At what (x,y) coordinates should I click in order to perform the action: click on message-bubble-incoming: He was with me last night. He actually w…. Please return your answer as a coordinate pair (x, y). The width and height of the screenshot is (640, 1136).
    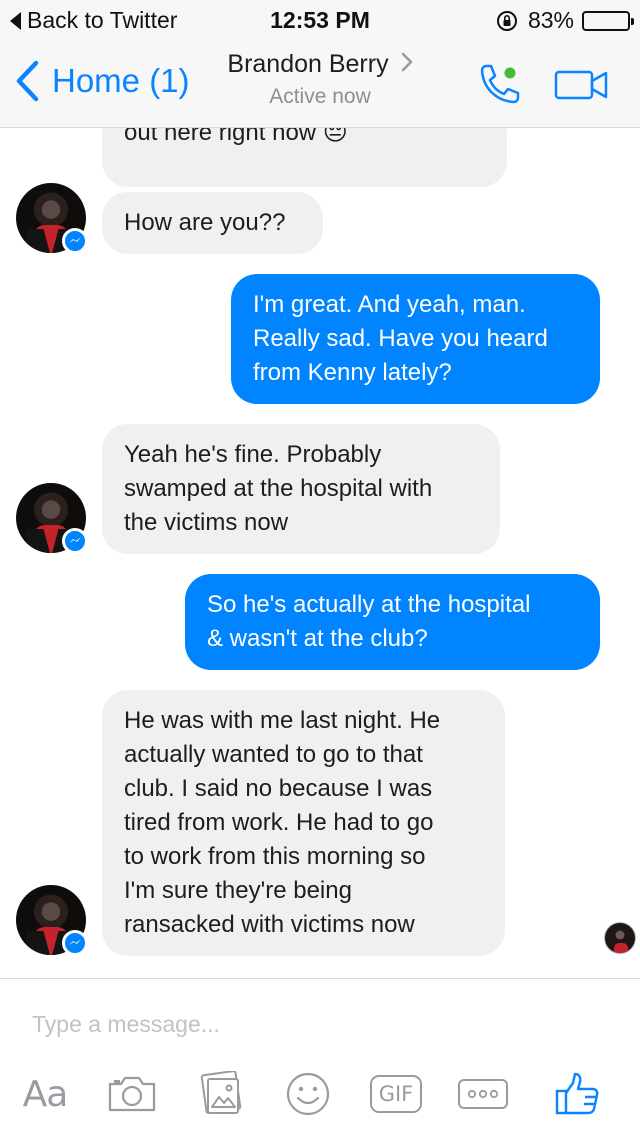
    Looking at the image, I should click on (303, 823).